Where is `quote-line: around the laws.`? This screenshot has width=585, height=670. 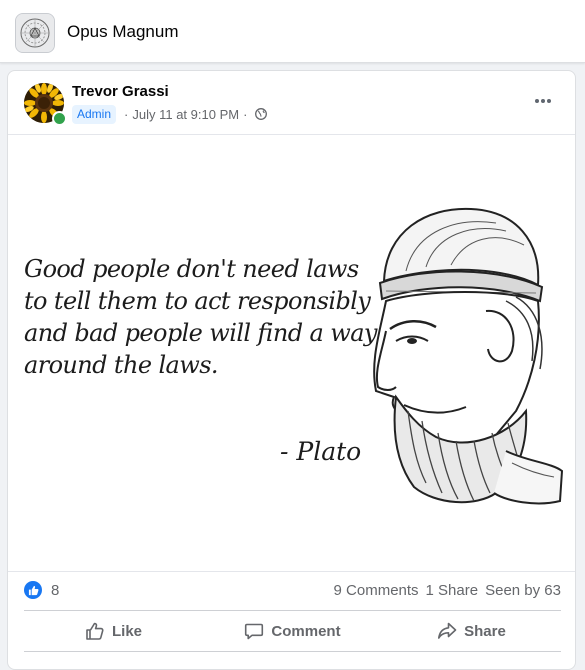
quote-line: around the laws. is located at coordinates (121, 365).